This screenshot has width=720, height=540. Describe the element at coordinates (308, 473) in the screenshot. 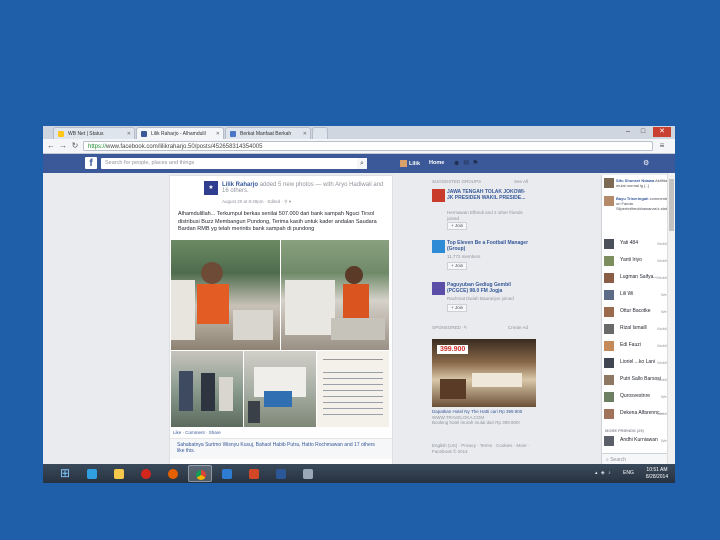

I see `taskbar-network-icon` at that location.